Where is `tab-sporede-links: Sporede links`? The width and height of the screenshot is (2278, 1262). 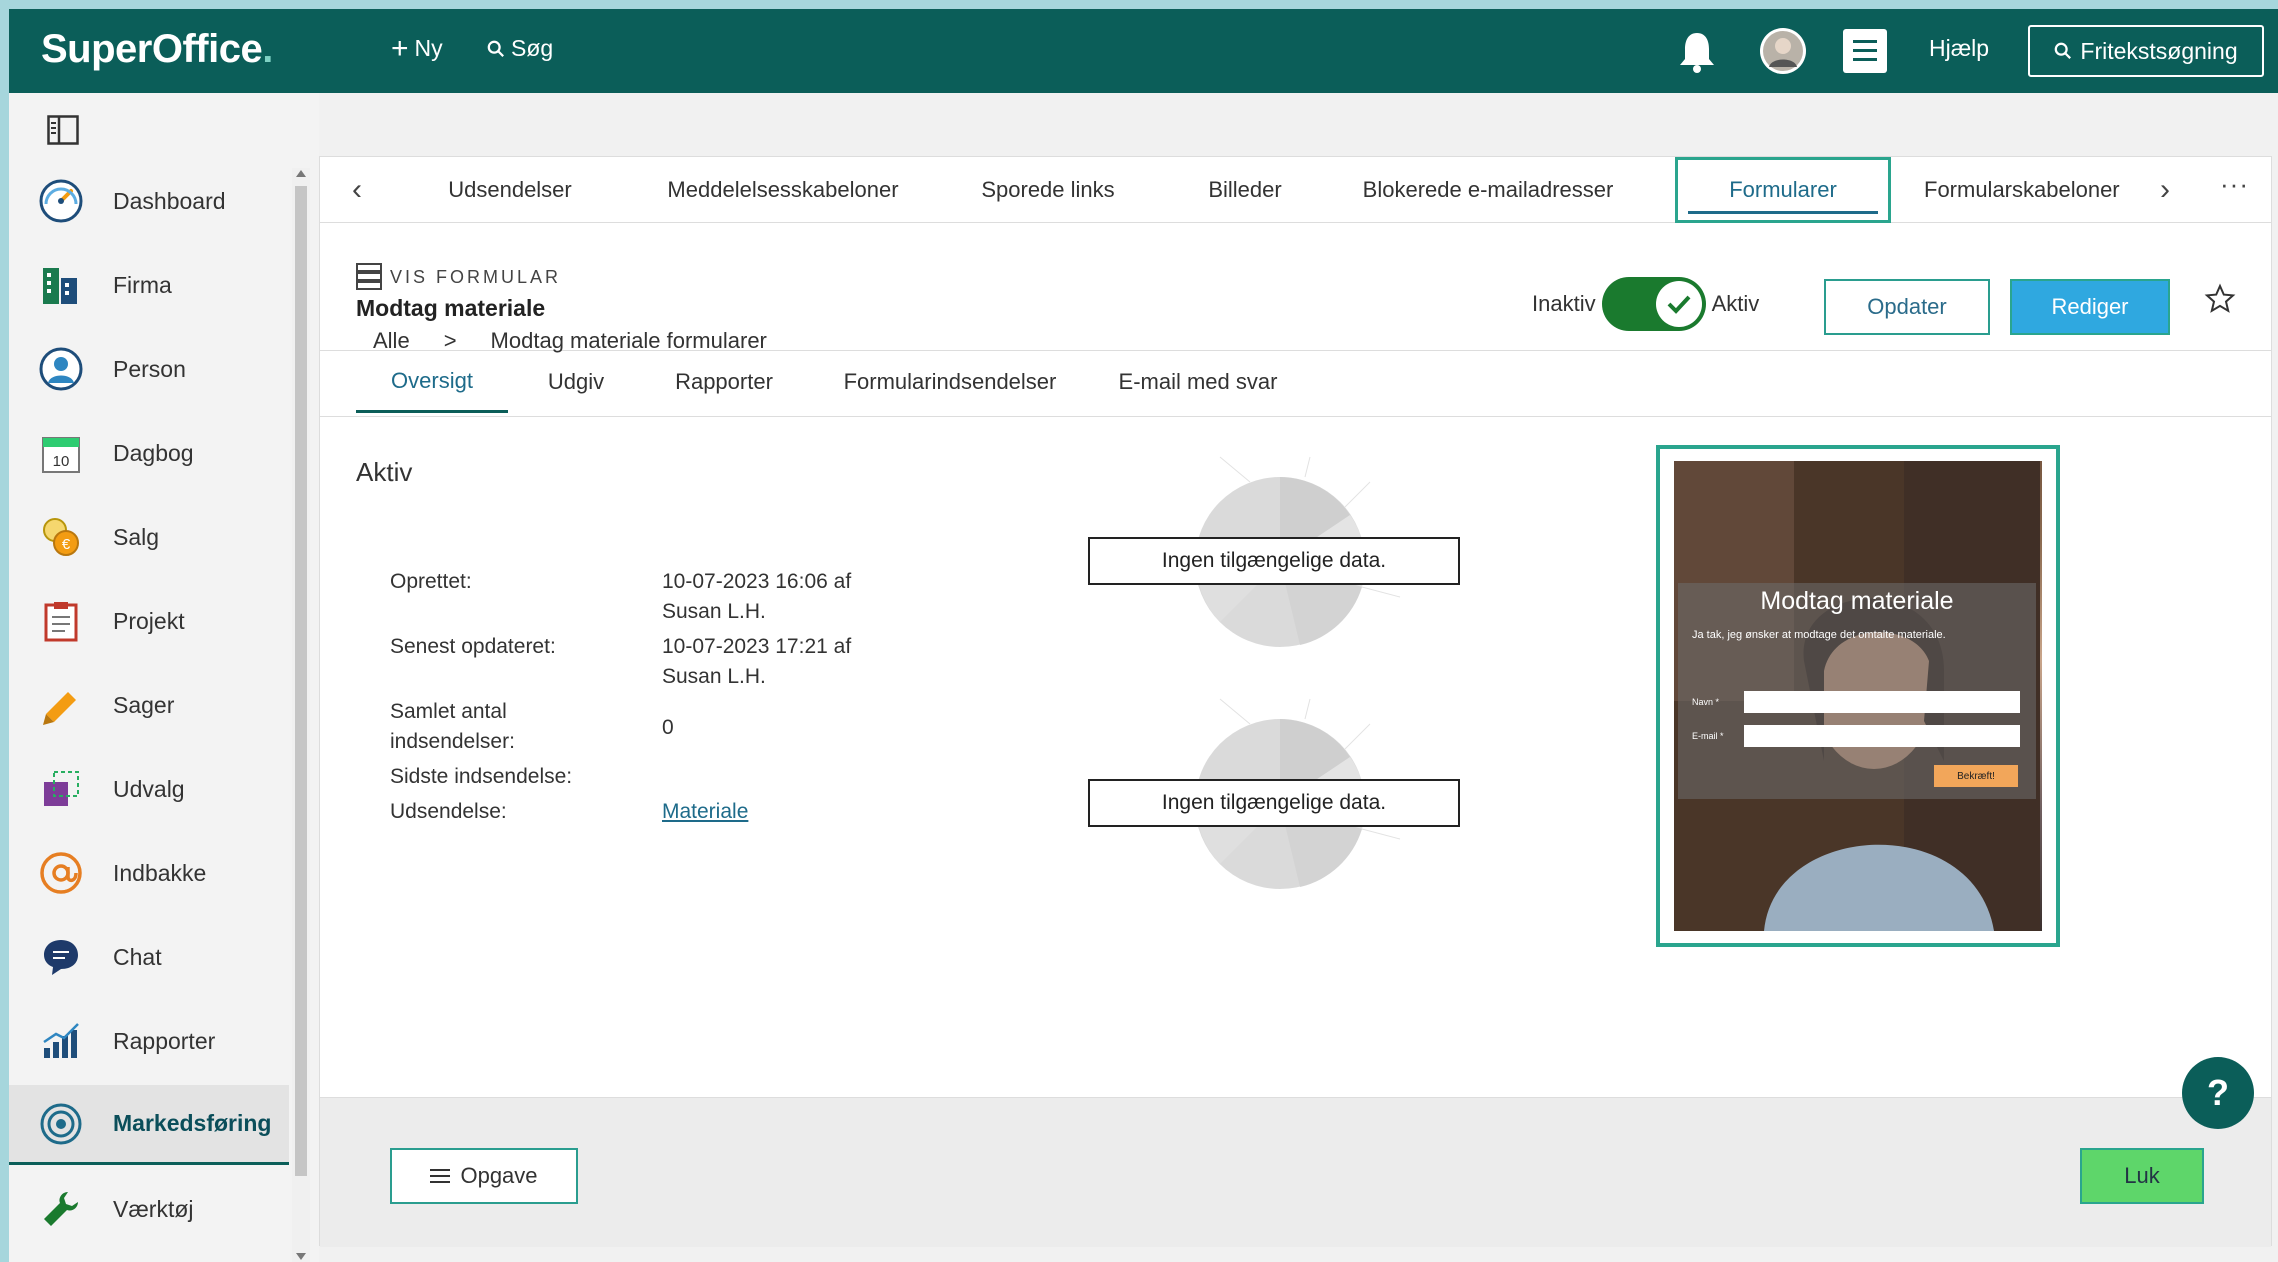 tab-sporede-links: Sporede links is located at coordinates (1048, 190).